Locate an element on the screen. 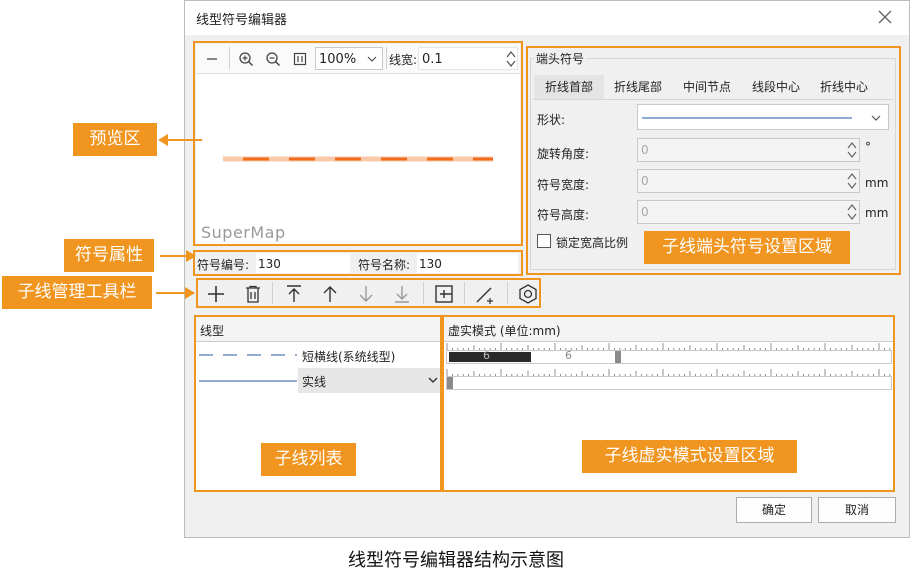 This screenshot has width=912, height=586. dash-gap-value: 6 is located at coordinates (568, 355).